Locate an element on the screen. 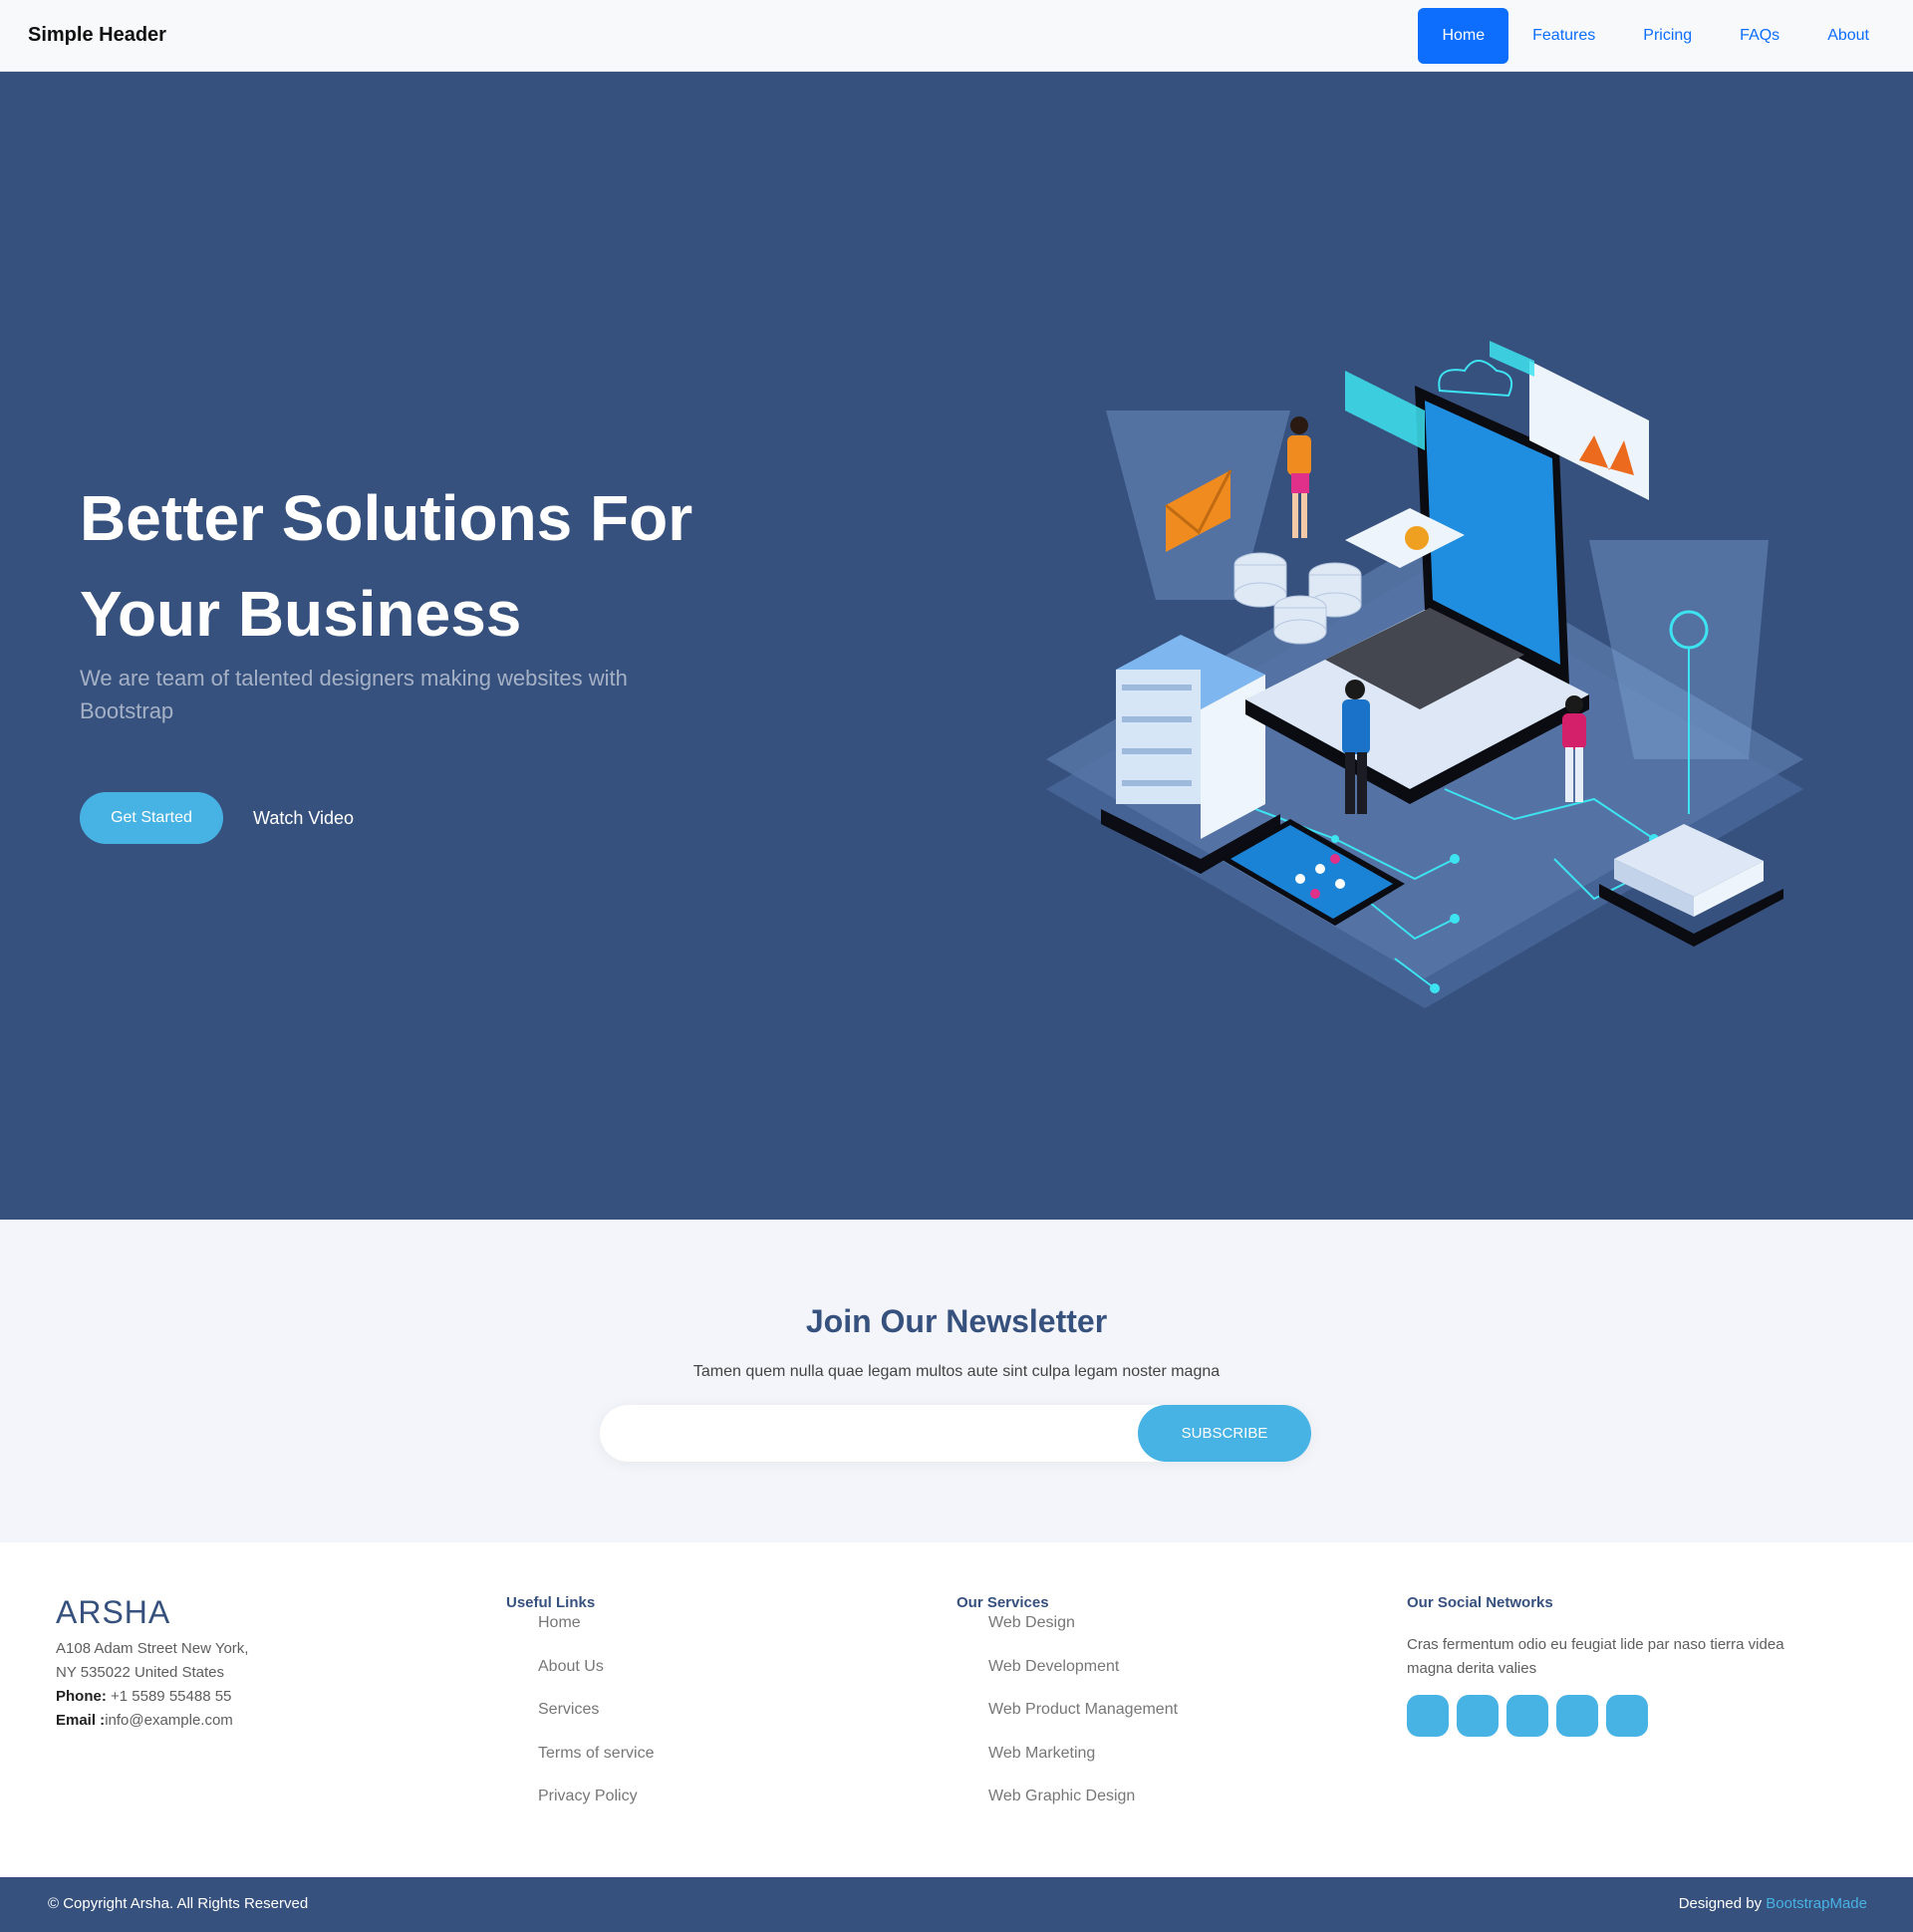 Image resolution: width=1913 pixels, height=1932 pixels. newsletter-form: SUBSCRIBE is located at coordinates (955, 1433).